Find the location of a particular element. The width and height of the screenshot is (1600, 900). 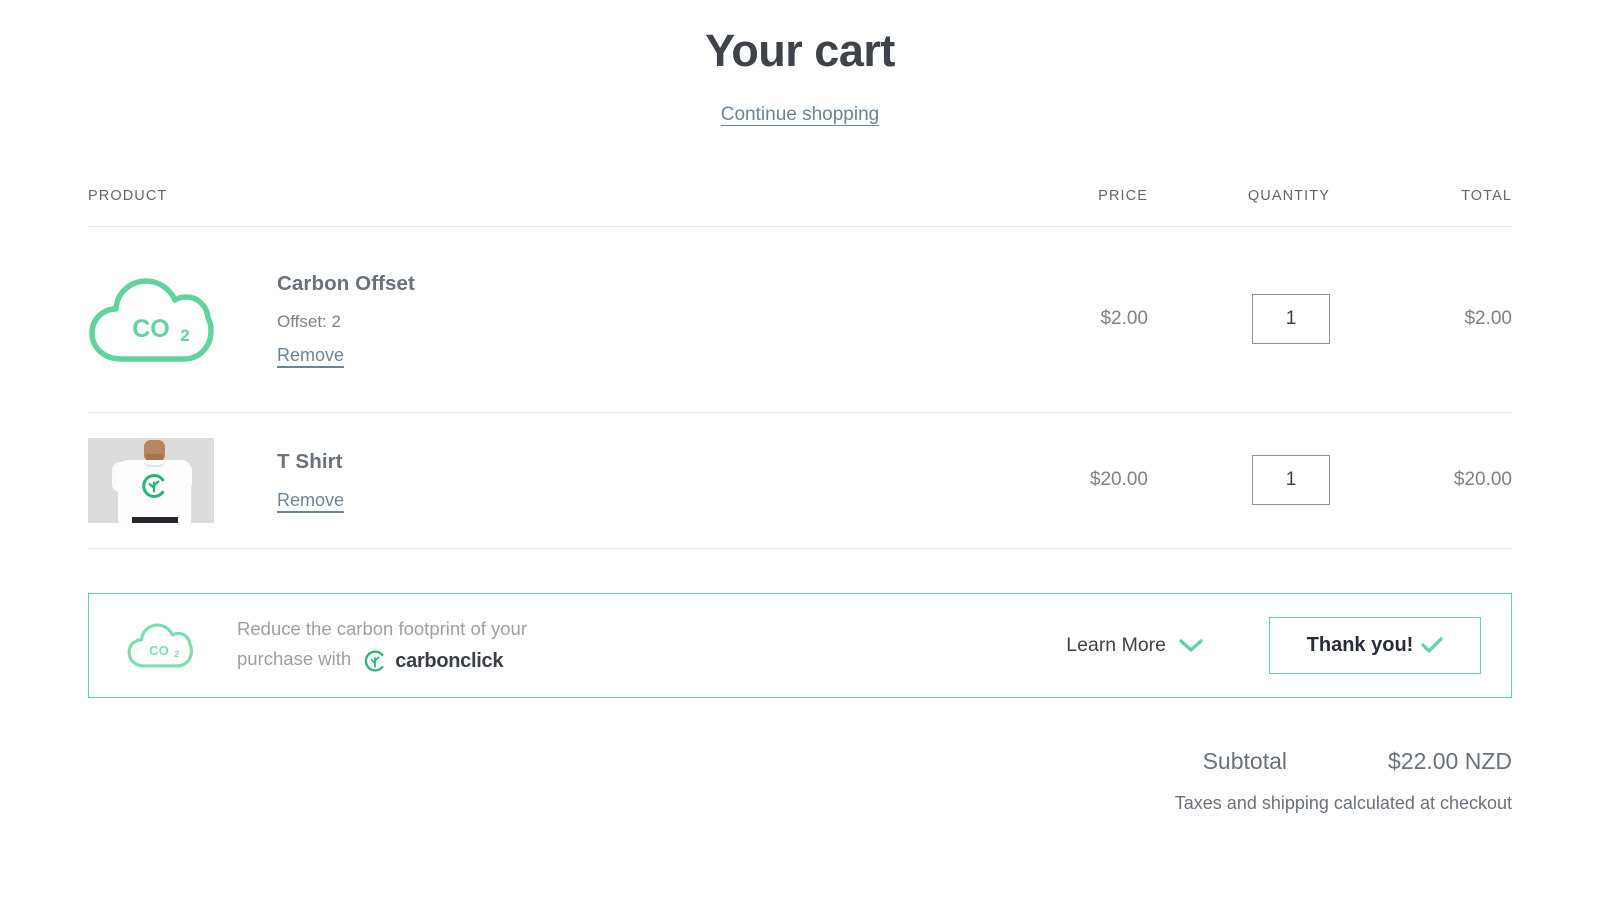

table-row: T Shirt Remove $20.00 $20.00 is located at coordinates (800, 481).